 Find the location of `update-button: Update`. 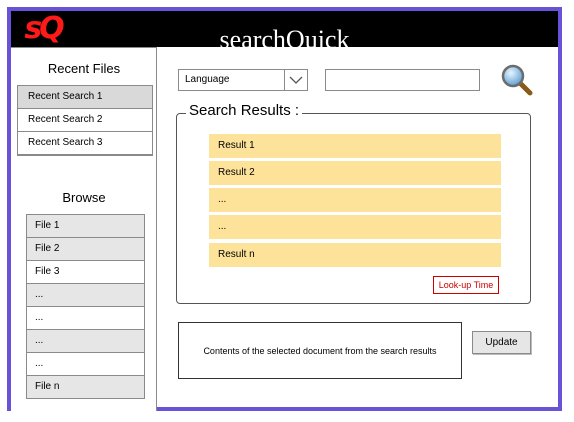

update-button: Update is located at coordinates (501, 342).